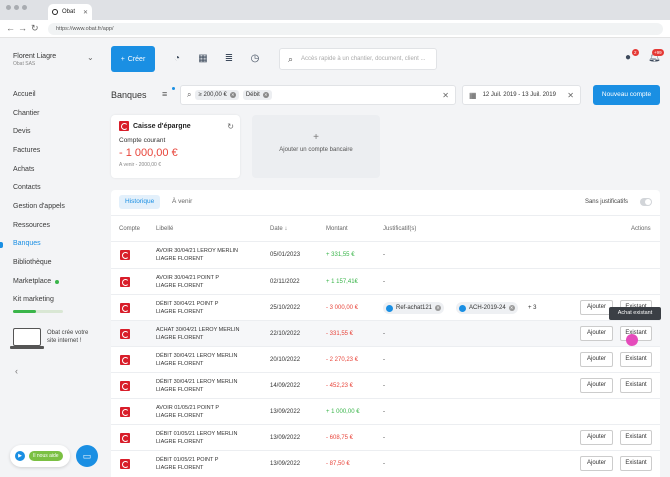 This screenshot has height=477, width=670. Describe the element at coordinates (342, 282) in the screenshot. I see `row-amount: + 1 157,41€` at that location.